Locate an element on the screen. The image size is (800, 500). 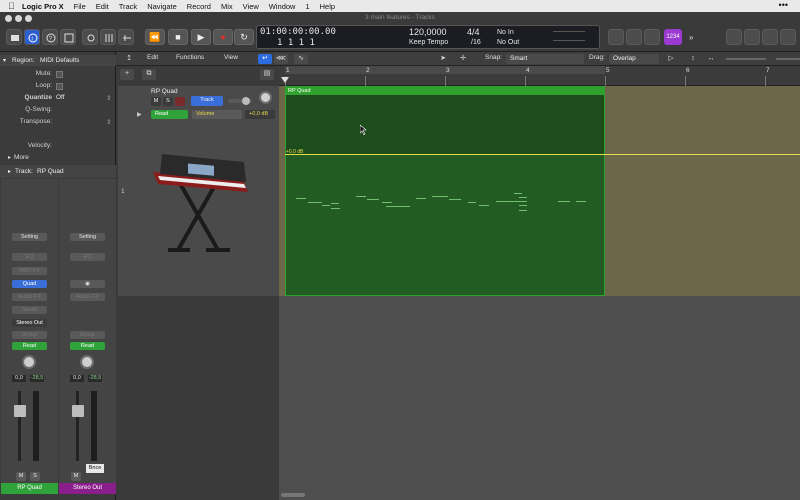
flex-icon: ⋘ is located at coordinates (281, 59).